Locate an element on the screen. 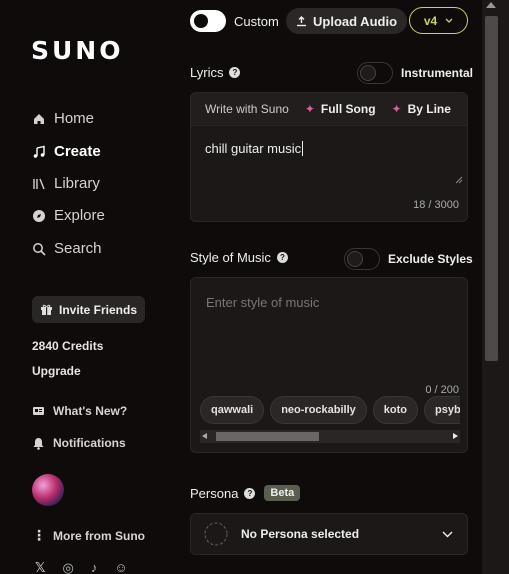 This screenshot has width=509, height=574. by-line-button: ✦ By Line is located at coordinates (421, 109).